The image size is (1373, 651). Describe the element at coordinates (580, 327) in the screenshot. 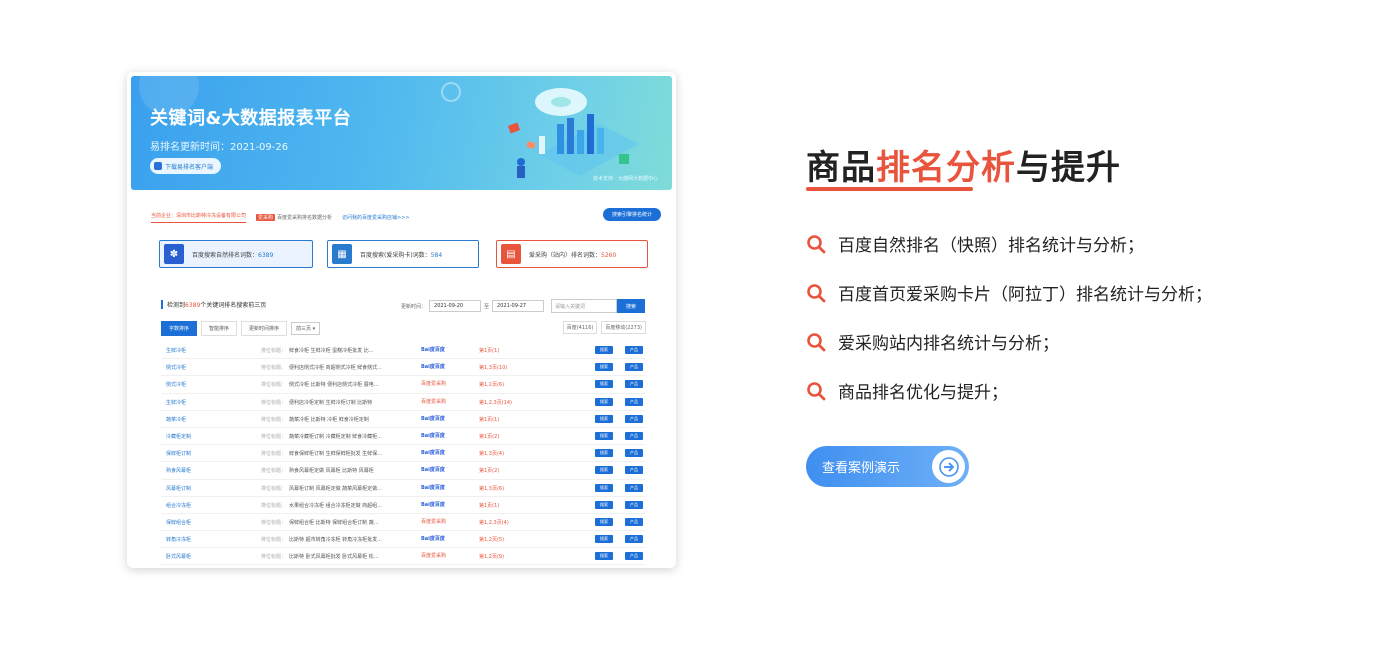

I see `engine-tab-baidu: 百度(4116)` at that location.